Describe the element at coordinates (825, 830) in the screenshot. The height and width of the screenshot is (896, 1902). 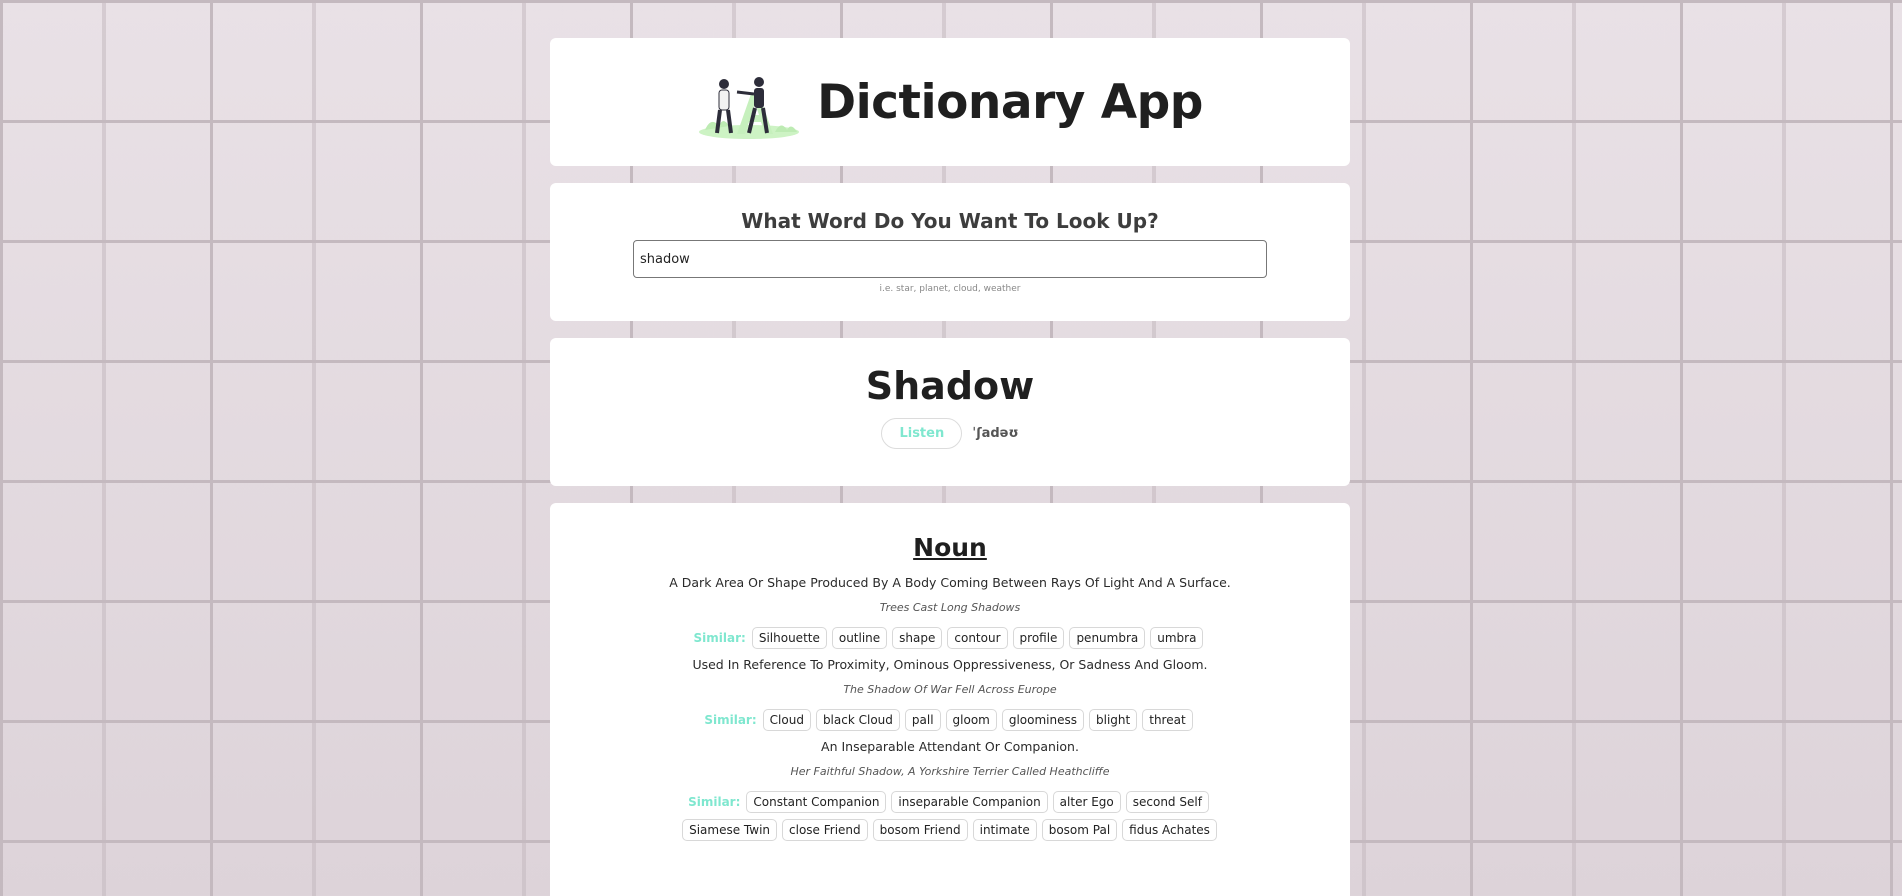
I see `similar-tag: close Friend` at that location.